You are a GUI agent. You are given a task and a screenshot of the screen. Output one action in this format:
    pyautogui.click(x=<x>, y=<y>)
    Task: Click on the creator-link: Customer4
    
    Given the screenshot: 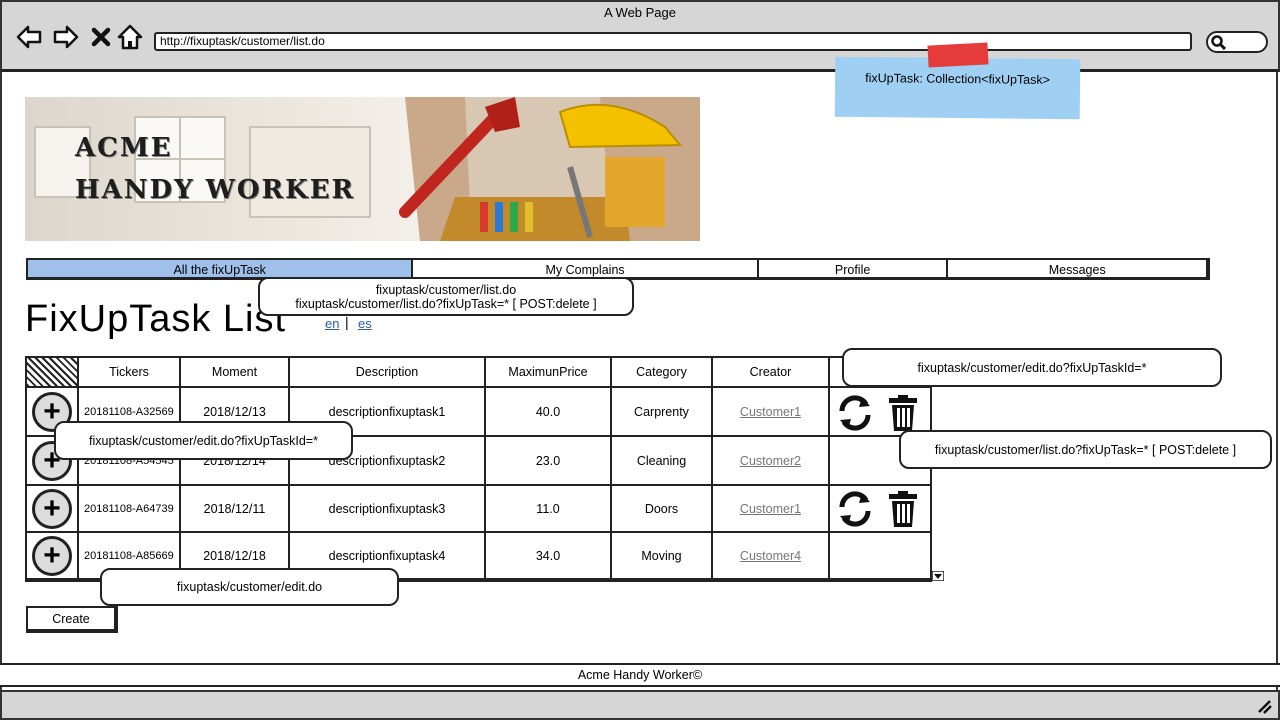 What is the action you would take?
    pyautogui.click(x=771, y=556)
    